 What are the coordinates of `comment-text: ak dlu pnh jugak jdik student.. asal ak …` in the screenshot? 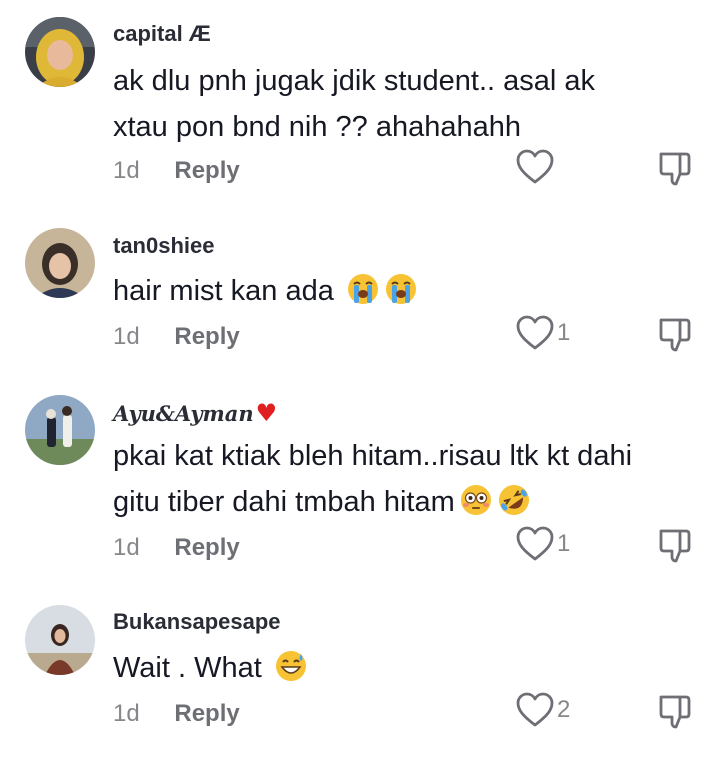 It's located at (408, 104).